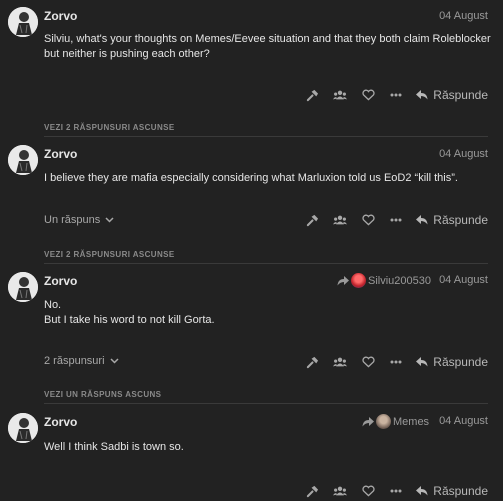 The width and height of the screenshot is (503, 501). Describe the element at coordinates (74, 361) in the screenshot. I see `replies-count: 2 răspunsuri` at that location.